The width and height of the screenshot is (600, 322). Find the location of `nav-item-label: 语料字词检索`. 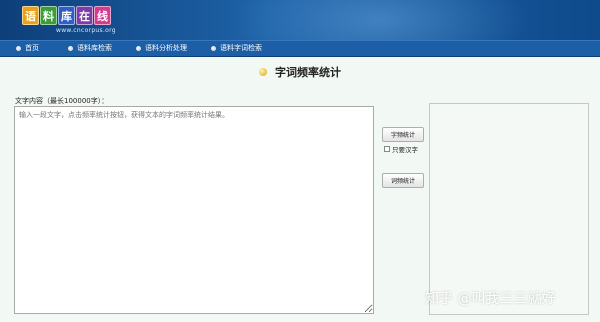

nav-item-label: 语料字词检索 is located at coordinates (241, 48).